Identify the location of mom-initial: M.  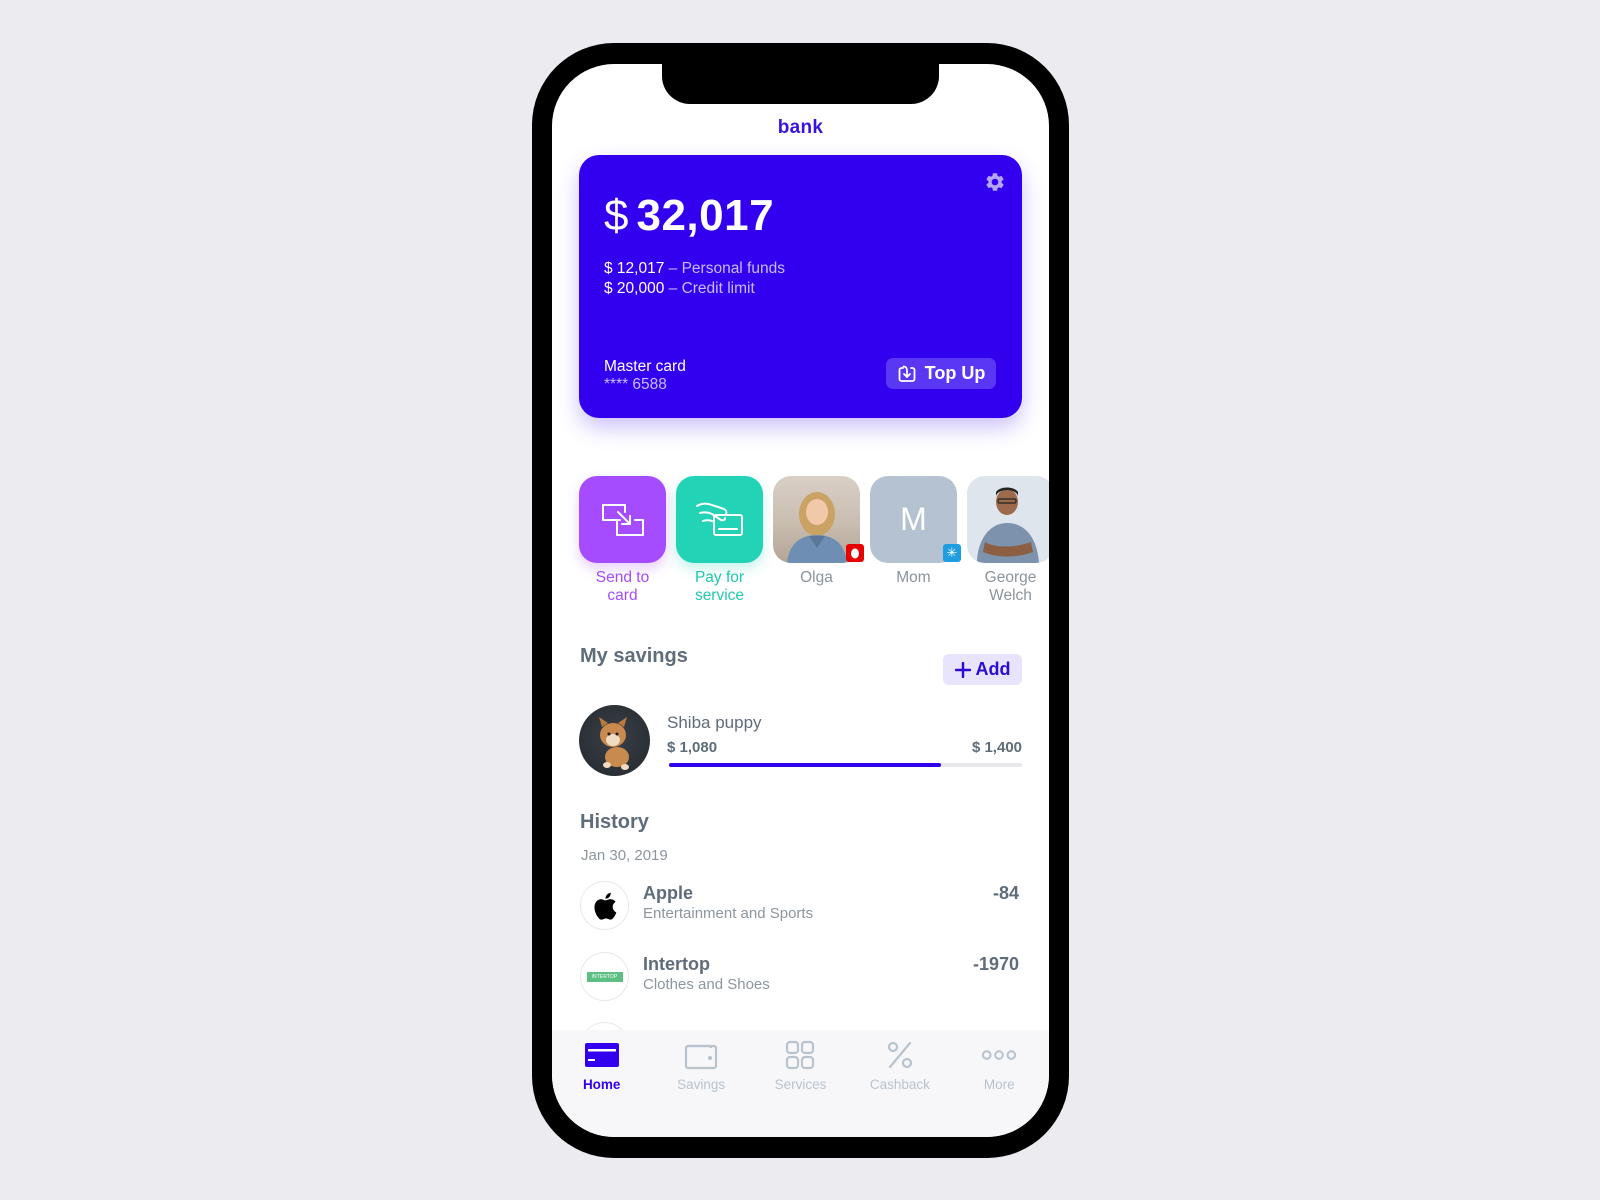
(913, 519).